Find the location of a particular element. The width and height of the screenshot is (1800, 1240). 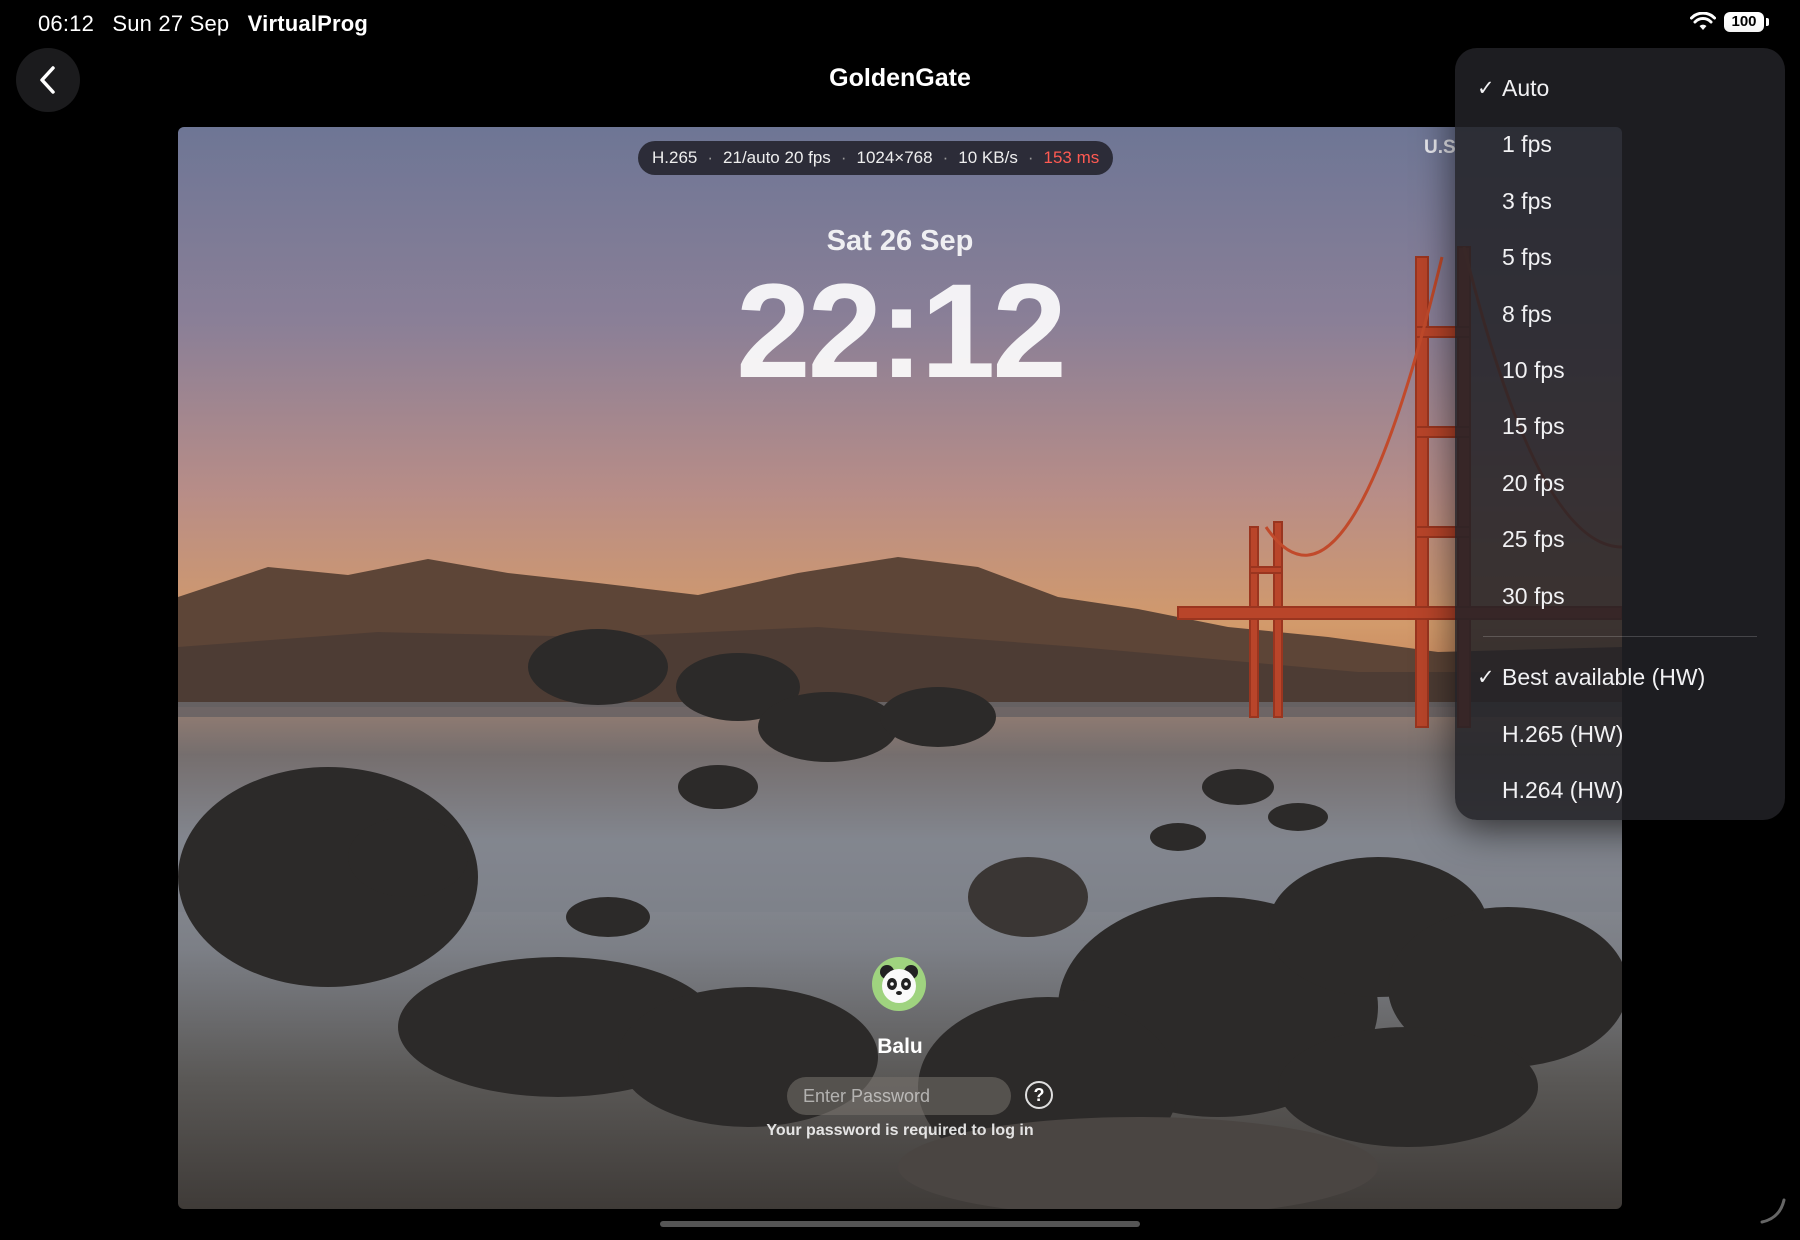

menu-item-label: 5 fps is located at coordinates (1527, 256).